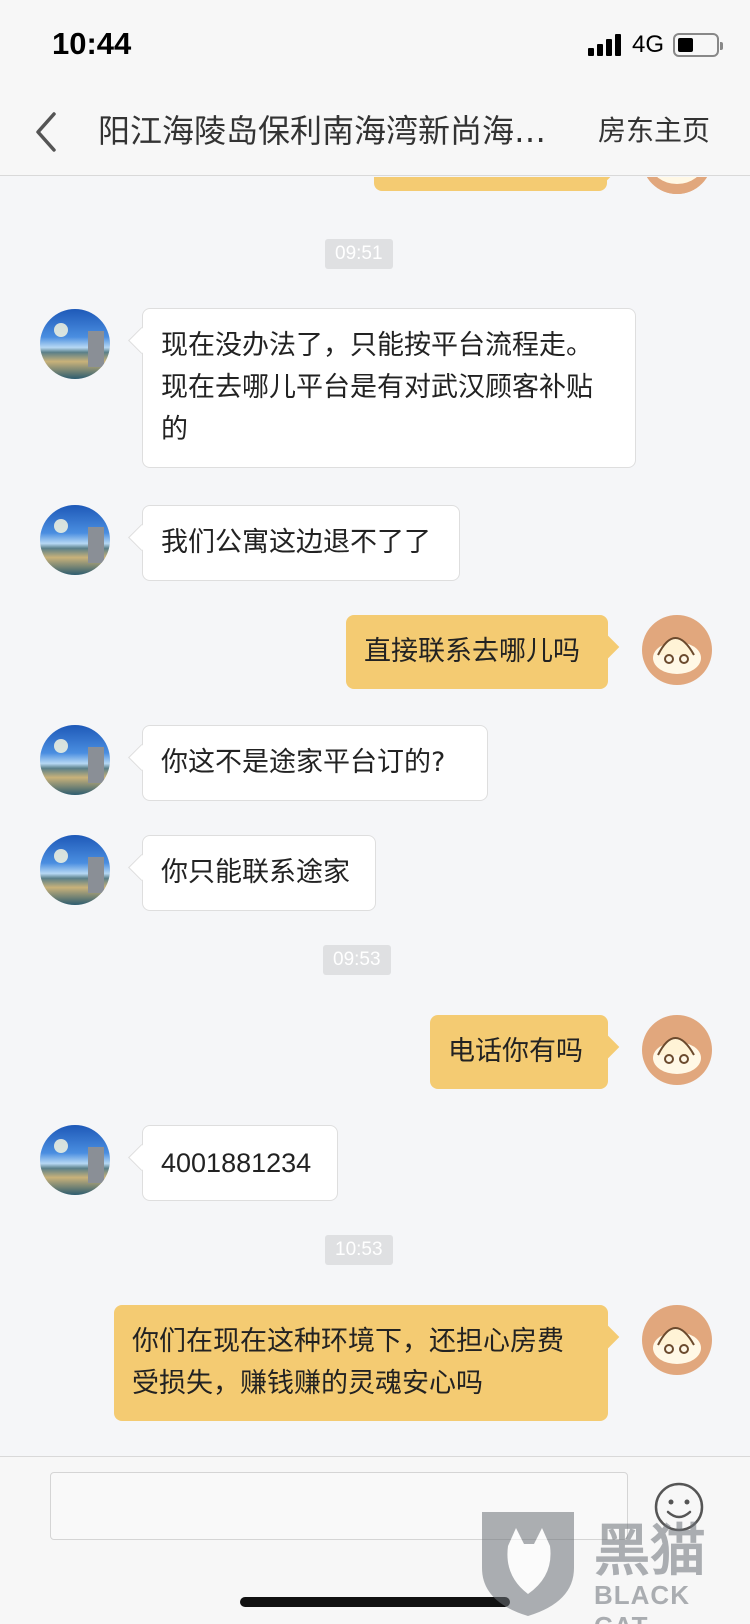  I want to click on previous-message-bubble, so click(490, 184).